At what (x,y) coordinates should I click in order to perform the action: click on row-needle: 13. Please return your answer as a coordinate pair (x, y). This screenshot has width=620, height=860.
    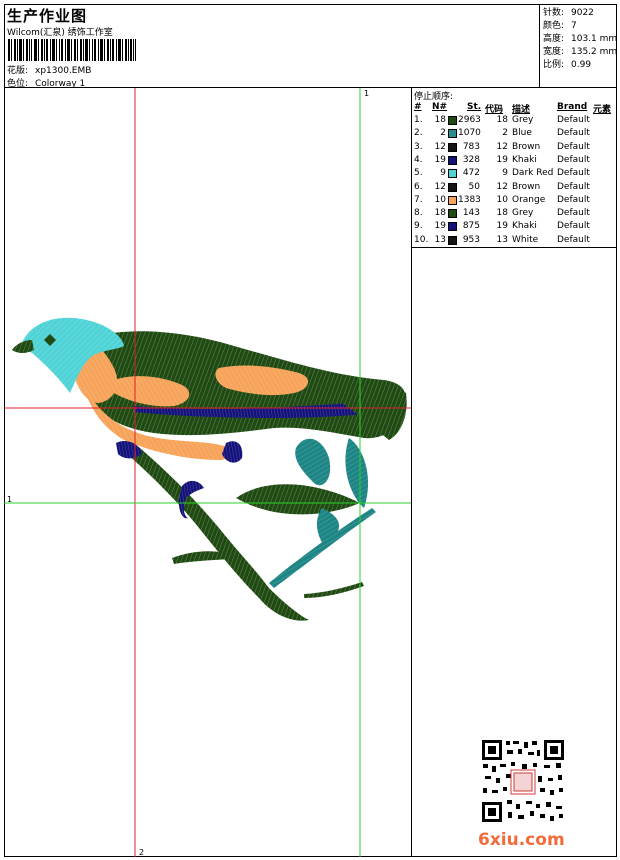
    Looking at the image, I should click on (440, 239).